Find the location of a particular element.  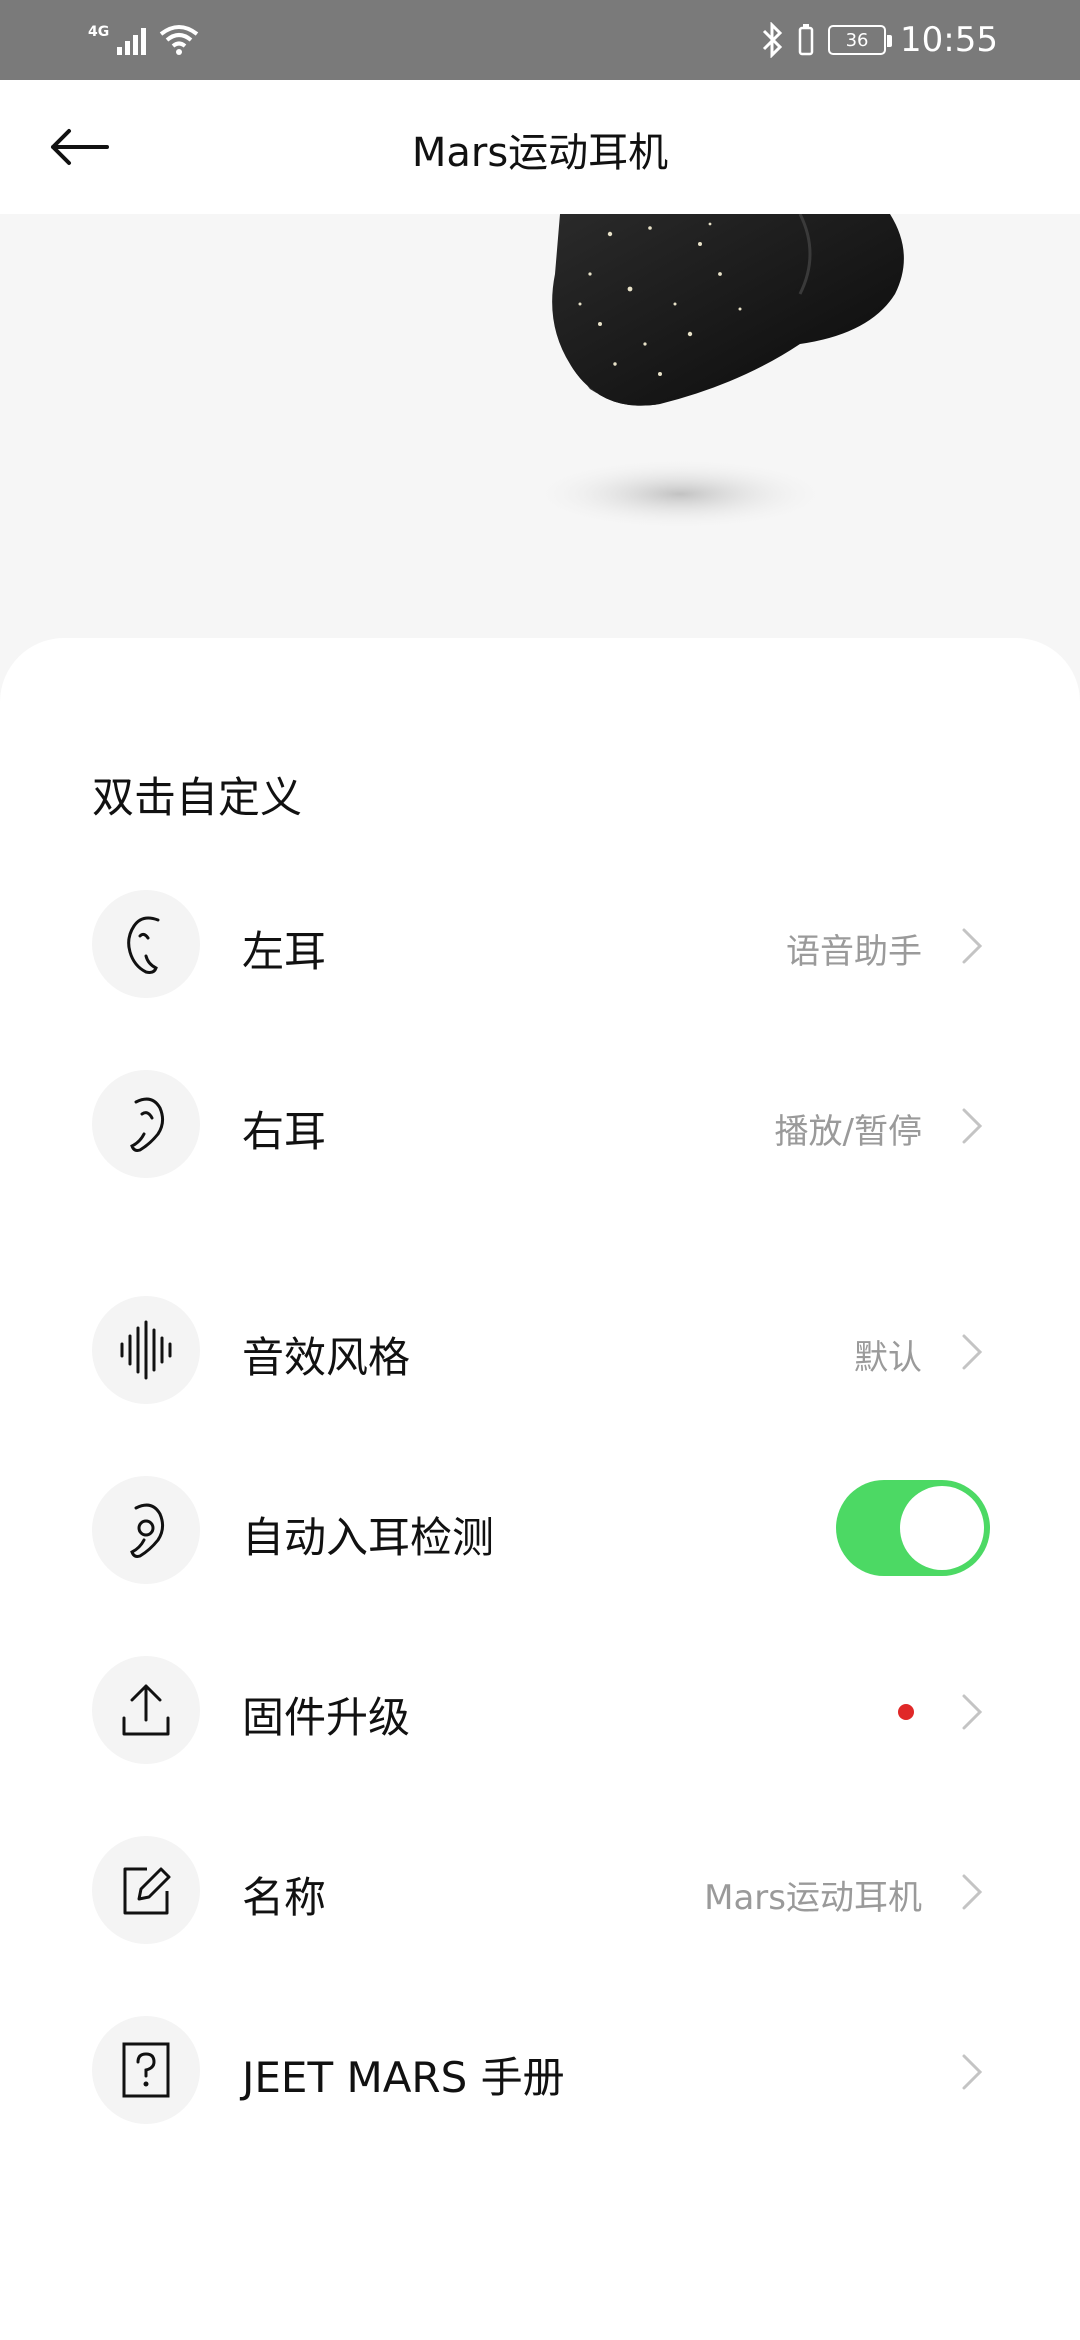

row-sound-style: 音效风格 默认 is located at coordinates (540, 1351).